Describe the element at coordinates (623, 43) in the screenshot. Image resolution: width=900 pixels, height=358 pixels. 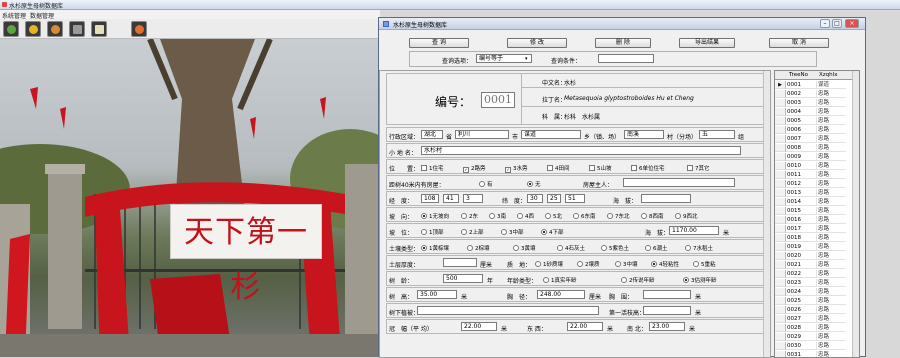
I see `delete-button: 删 除` at that location.